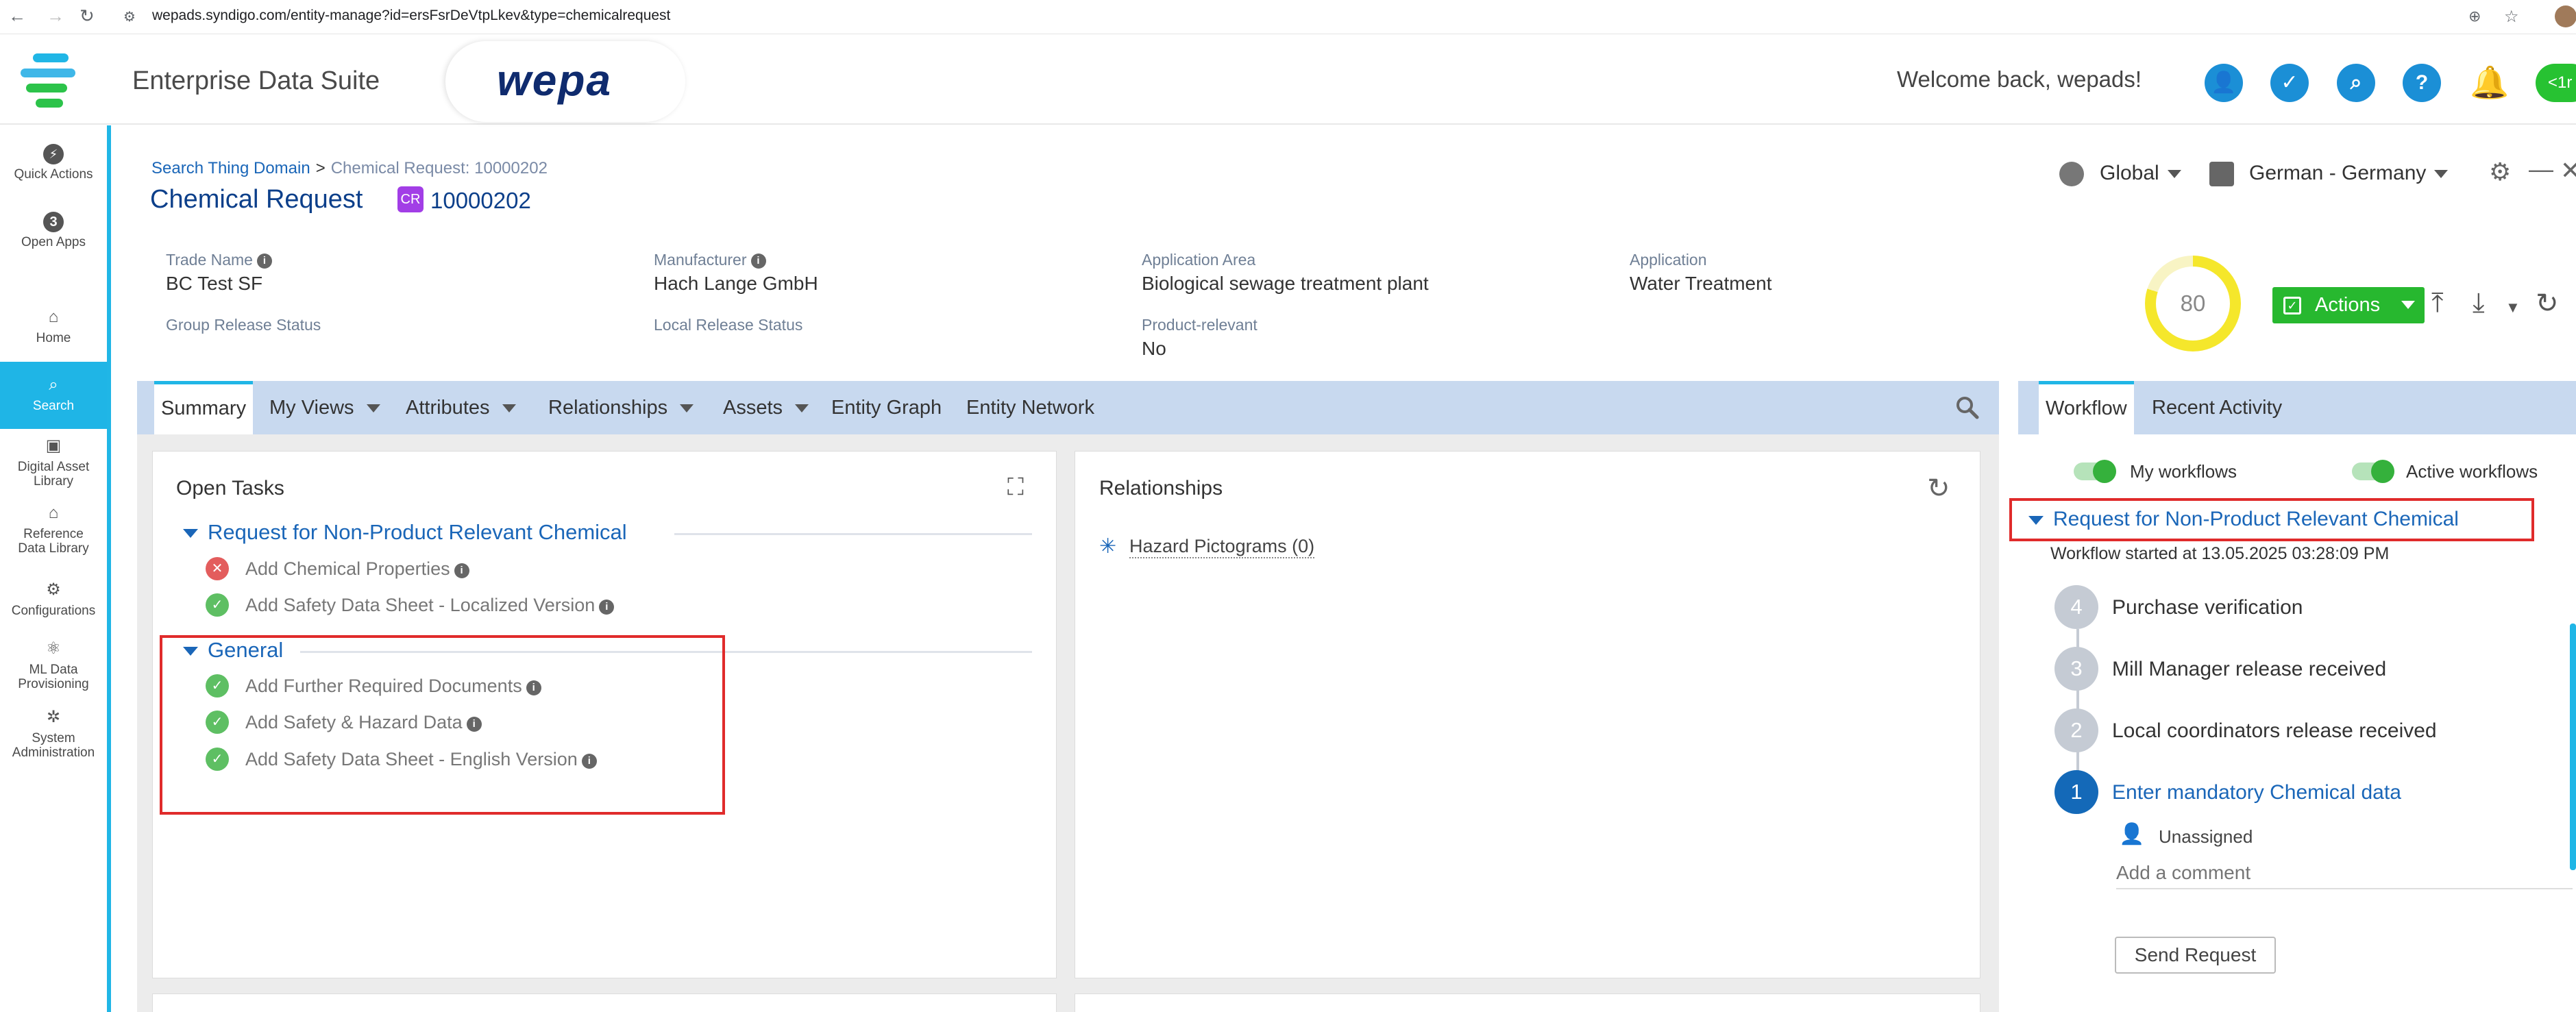 Image resolution: width=2576 pixels, height=1012 pixels. What do you see at coordinates (1154, 348) in the screenshot?
I see `attr-product-relevant-value: No` at bounding box center [1154, 348].